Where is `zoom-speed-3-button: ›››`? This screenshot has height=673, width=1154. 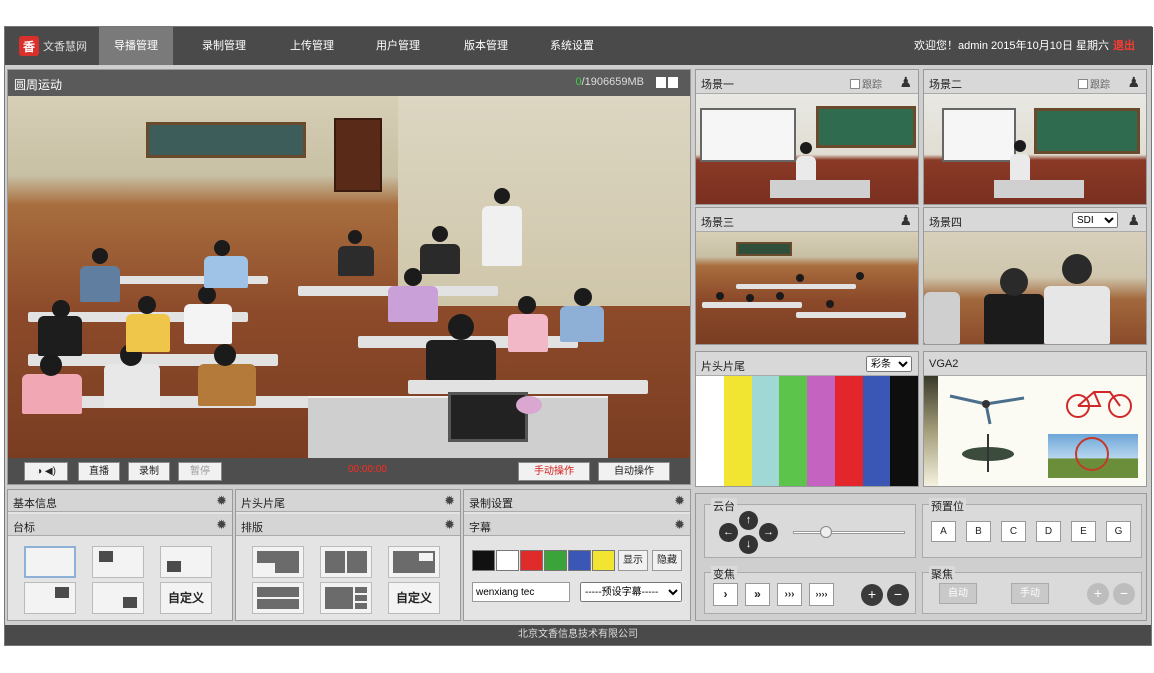 zoom-speed-3-button: ››› is located at coordinates (789, 594).